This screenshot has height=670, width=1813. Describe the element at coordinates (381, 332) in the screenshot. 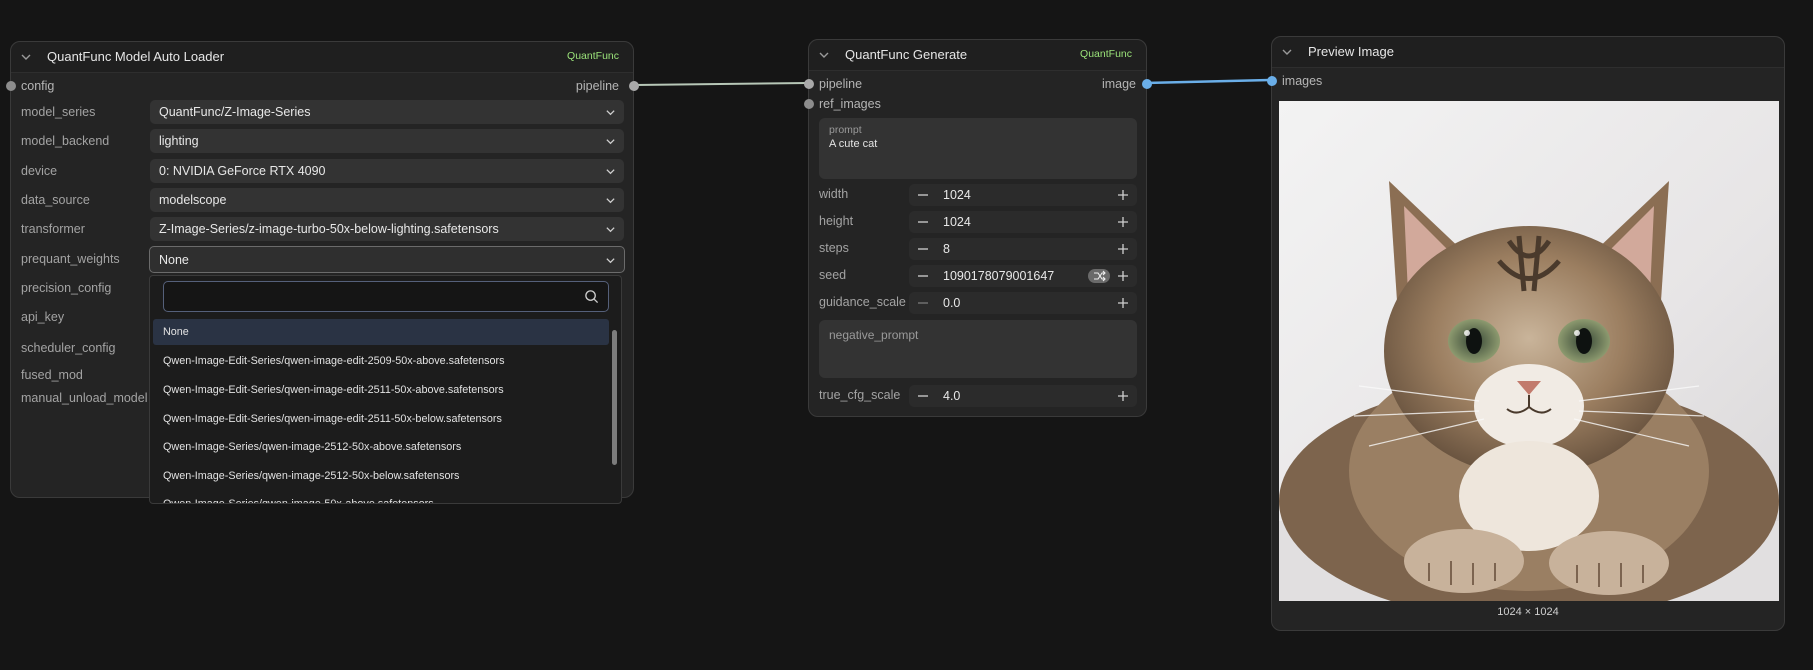

I see `dropdown-option-none: None` at that location.